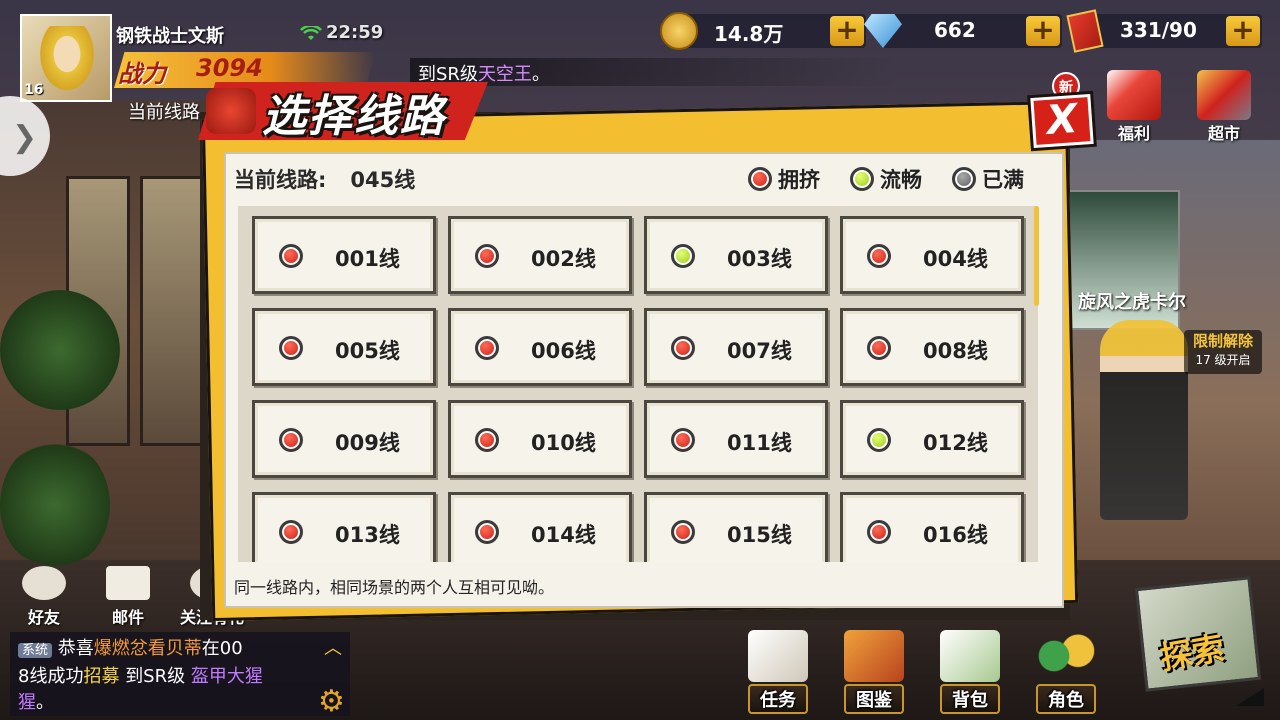 This screenshot has height=720, width=1280. I want to click on supermarket-label: 超市, so click(1223, 133).